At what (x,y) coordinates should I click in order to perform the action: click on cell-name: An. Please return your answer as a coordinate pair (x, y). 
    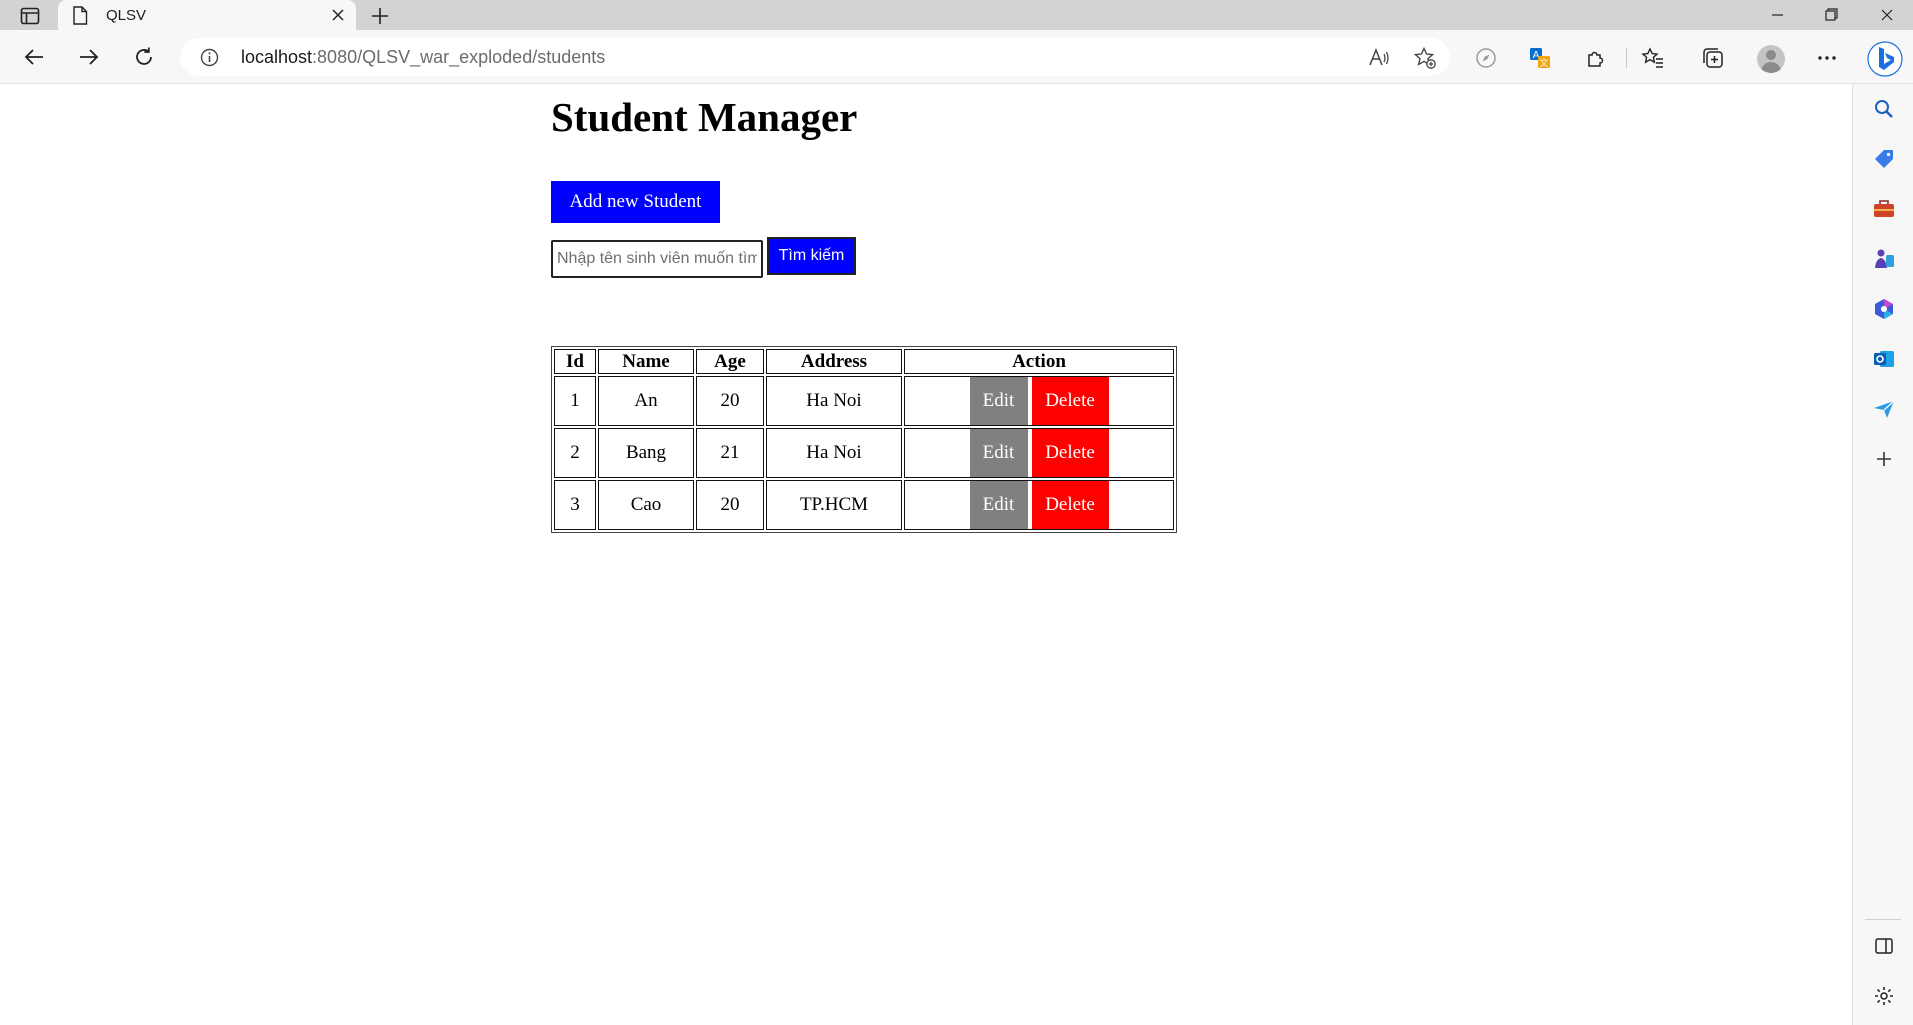
    Looking at the image, I should click on (646, 401).